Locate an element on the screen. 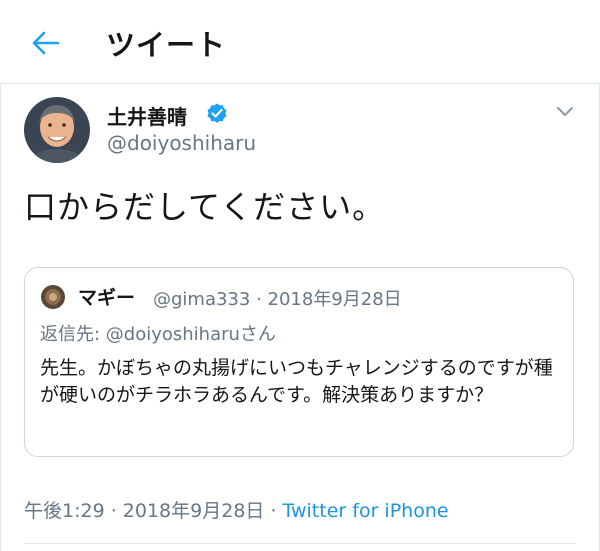 The height and width of the screenshot is (551, 600). tweet-source-link: Twitter for iPhone is located at coordinates (366, 511).